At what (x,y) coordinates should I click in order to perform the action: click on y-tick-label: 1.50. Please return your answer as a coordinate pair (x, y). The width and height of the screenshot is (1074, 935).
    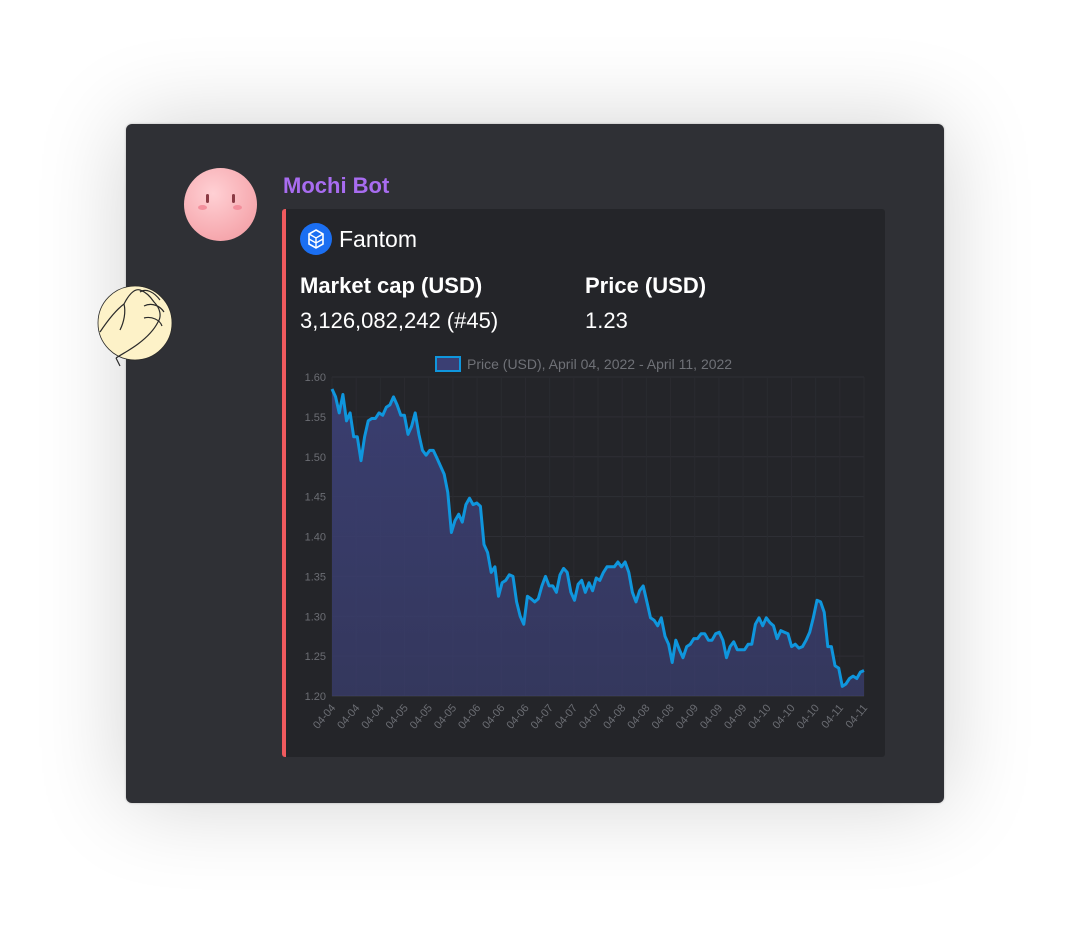
    Looking at the image, I should click on (315, 458).